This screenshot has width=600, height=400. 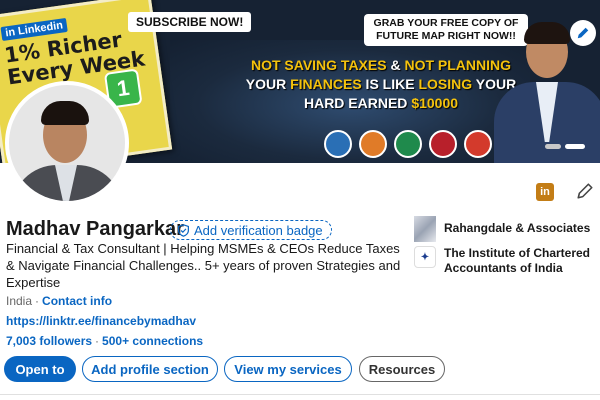 What do you see at coordinates (517, 228) in the screenshot?
I see `company-name: Rahangdale & Associates` at bounding box center [517, 228].